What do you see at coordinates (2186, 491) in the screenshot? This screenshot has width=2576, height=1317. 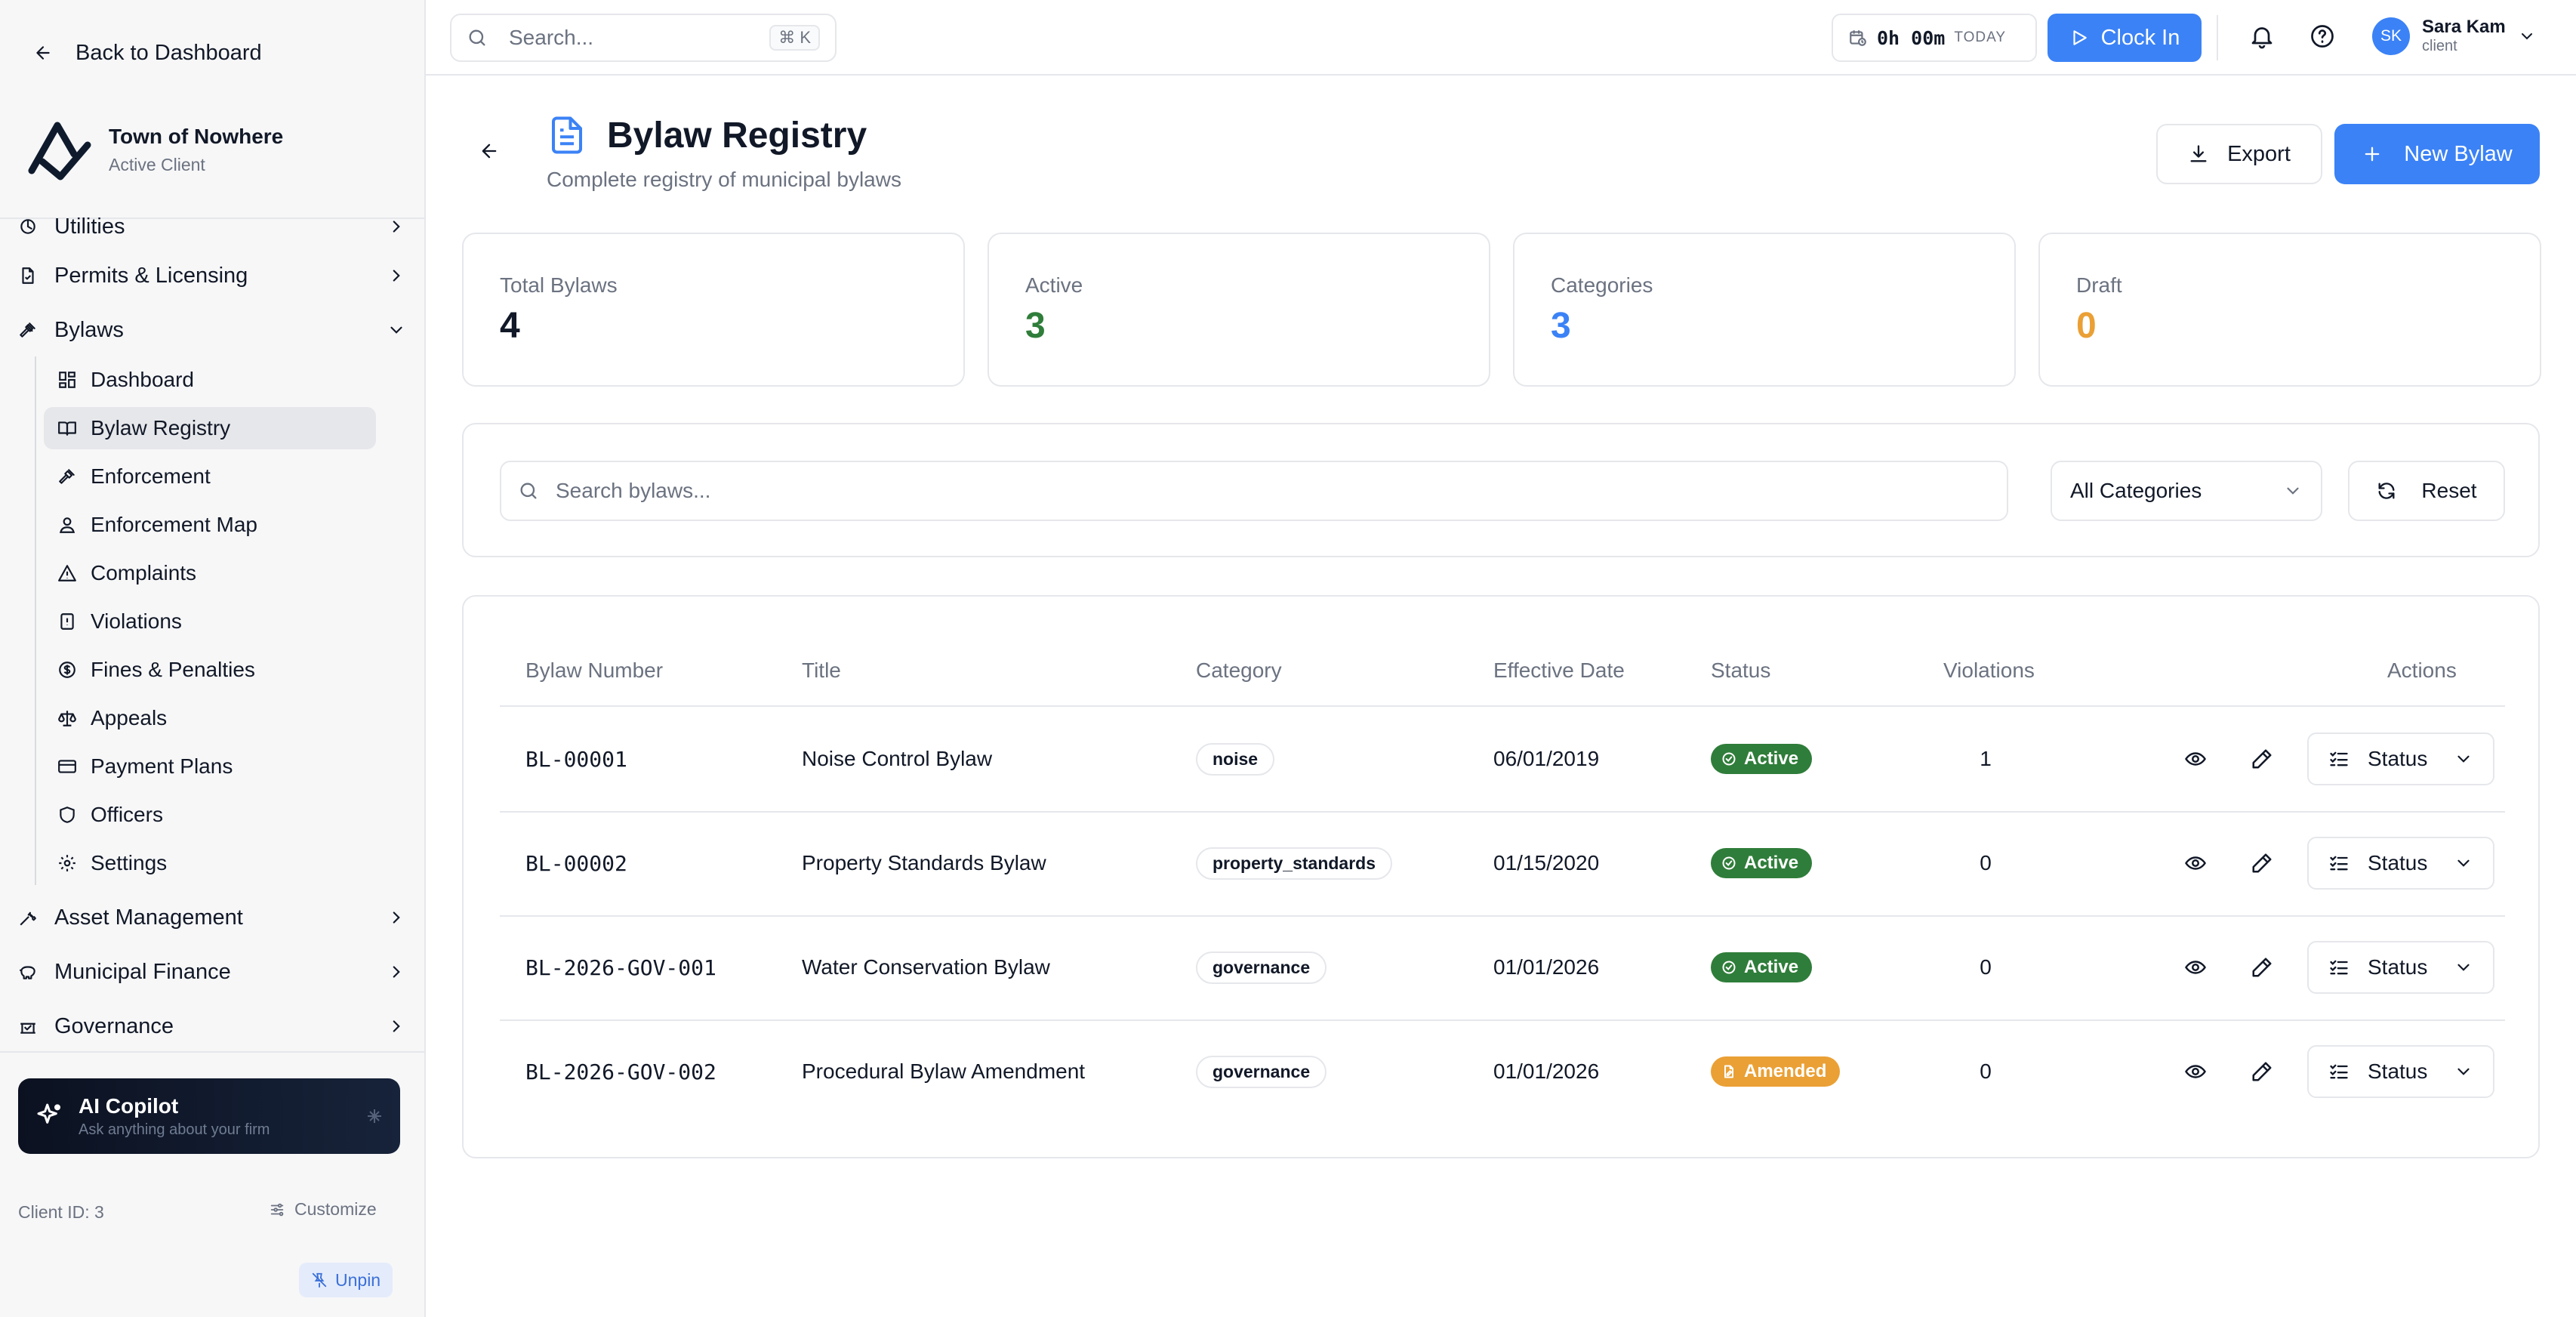 I see `category-select: All Categories` at bounding box center [2186, 491].